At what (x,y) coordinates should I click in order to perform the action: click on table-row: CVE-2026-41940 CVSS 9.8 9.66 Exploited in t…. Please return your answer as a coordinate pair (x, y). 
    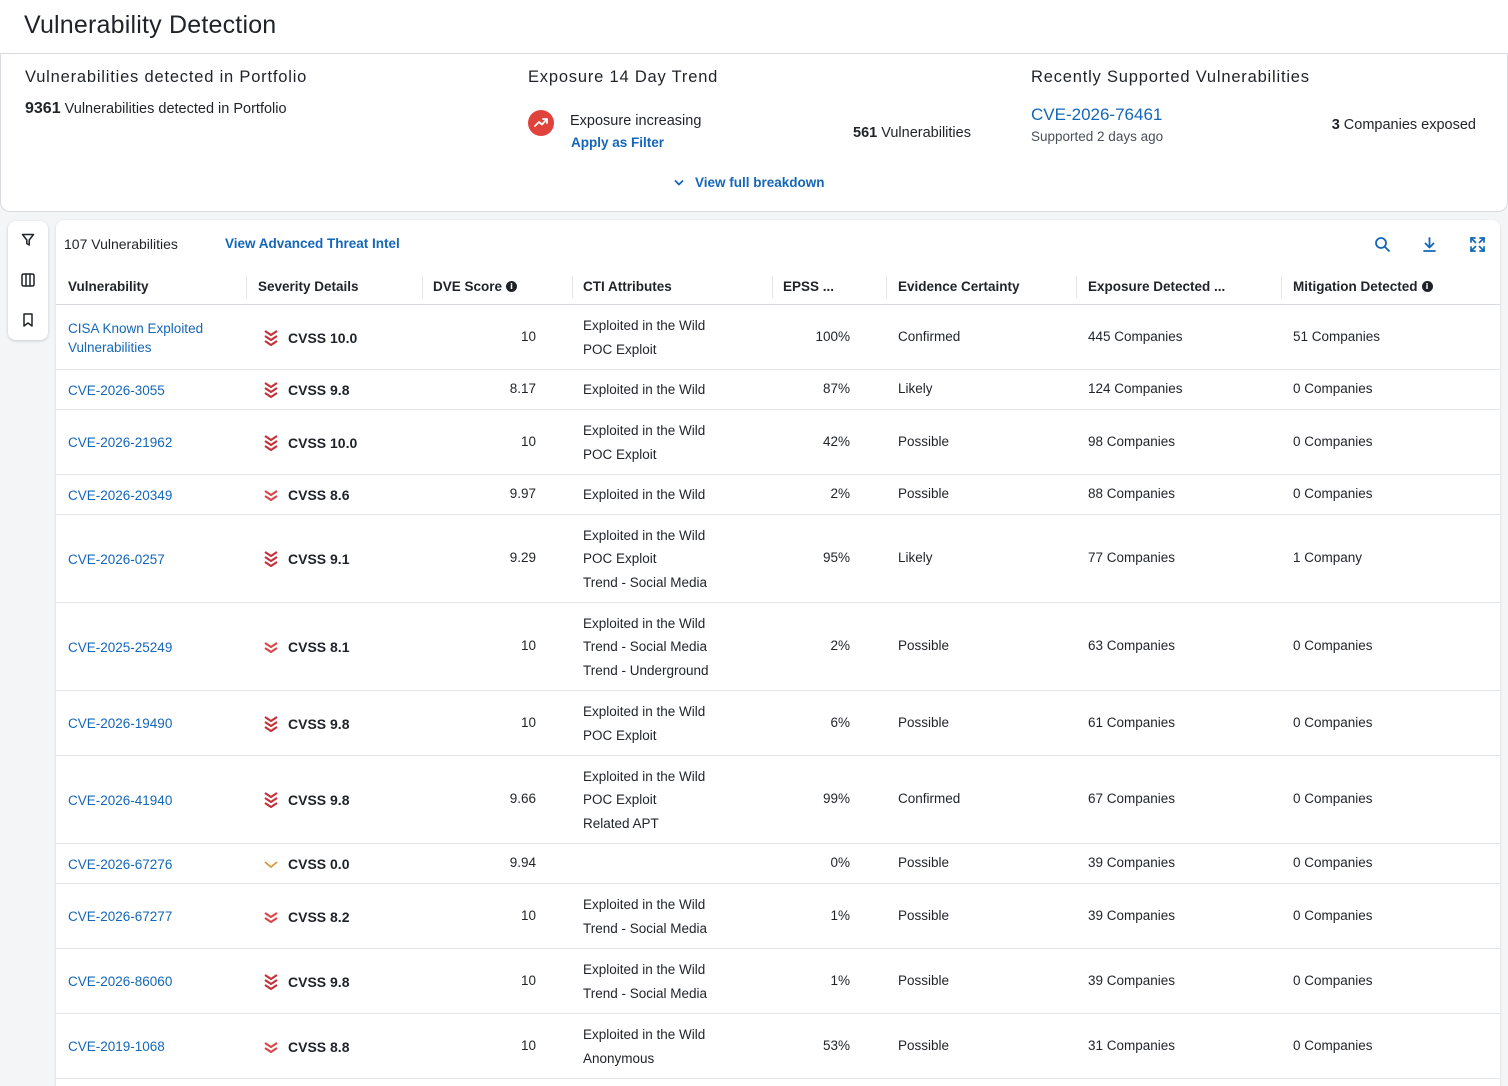
    Looking at the image, I should click on (778, 800).